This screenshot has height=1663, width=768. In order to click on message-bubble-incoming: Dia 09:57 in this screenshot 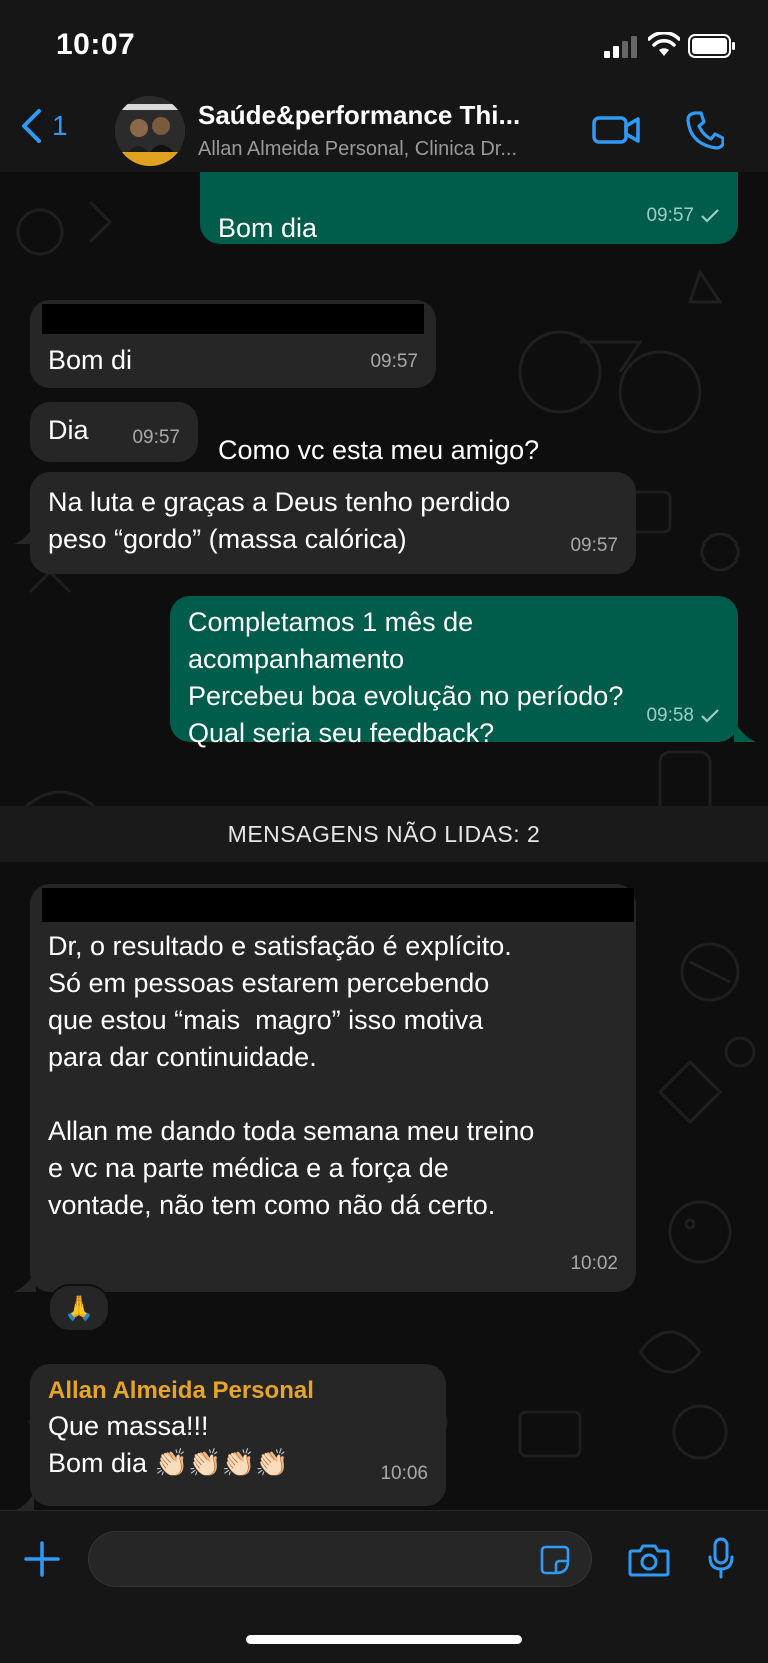, I will do `click(114, 432)`.